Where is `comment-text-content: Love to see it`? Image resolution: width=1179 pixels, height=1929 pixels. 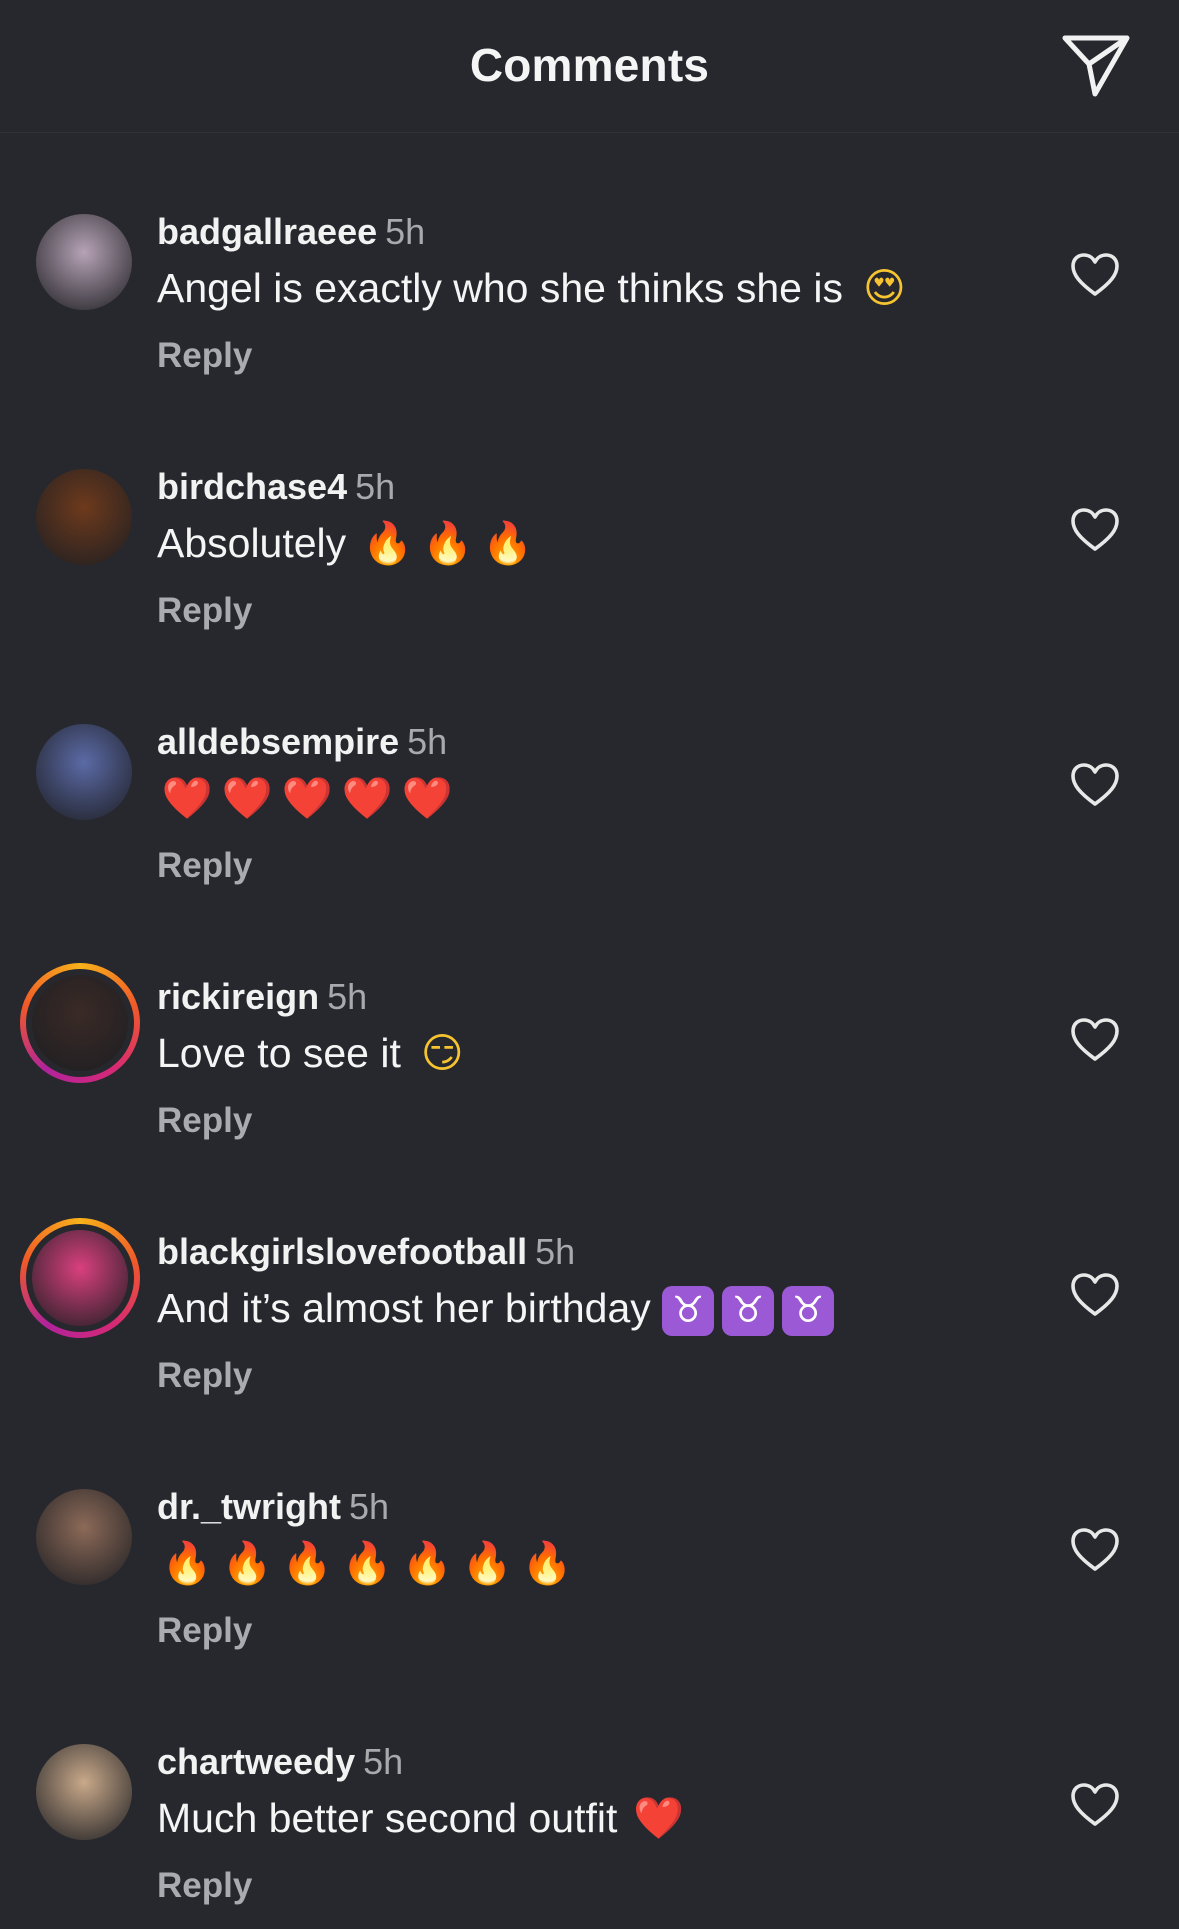
comment-text-content: Love to see it is located at coordinates (279, 1053).